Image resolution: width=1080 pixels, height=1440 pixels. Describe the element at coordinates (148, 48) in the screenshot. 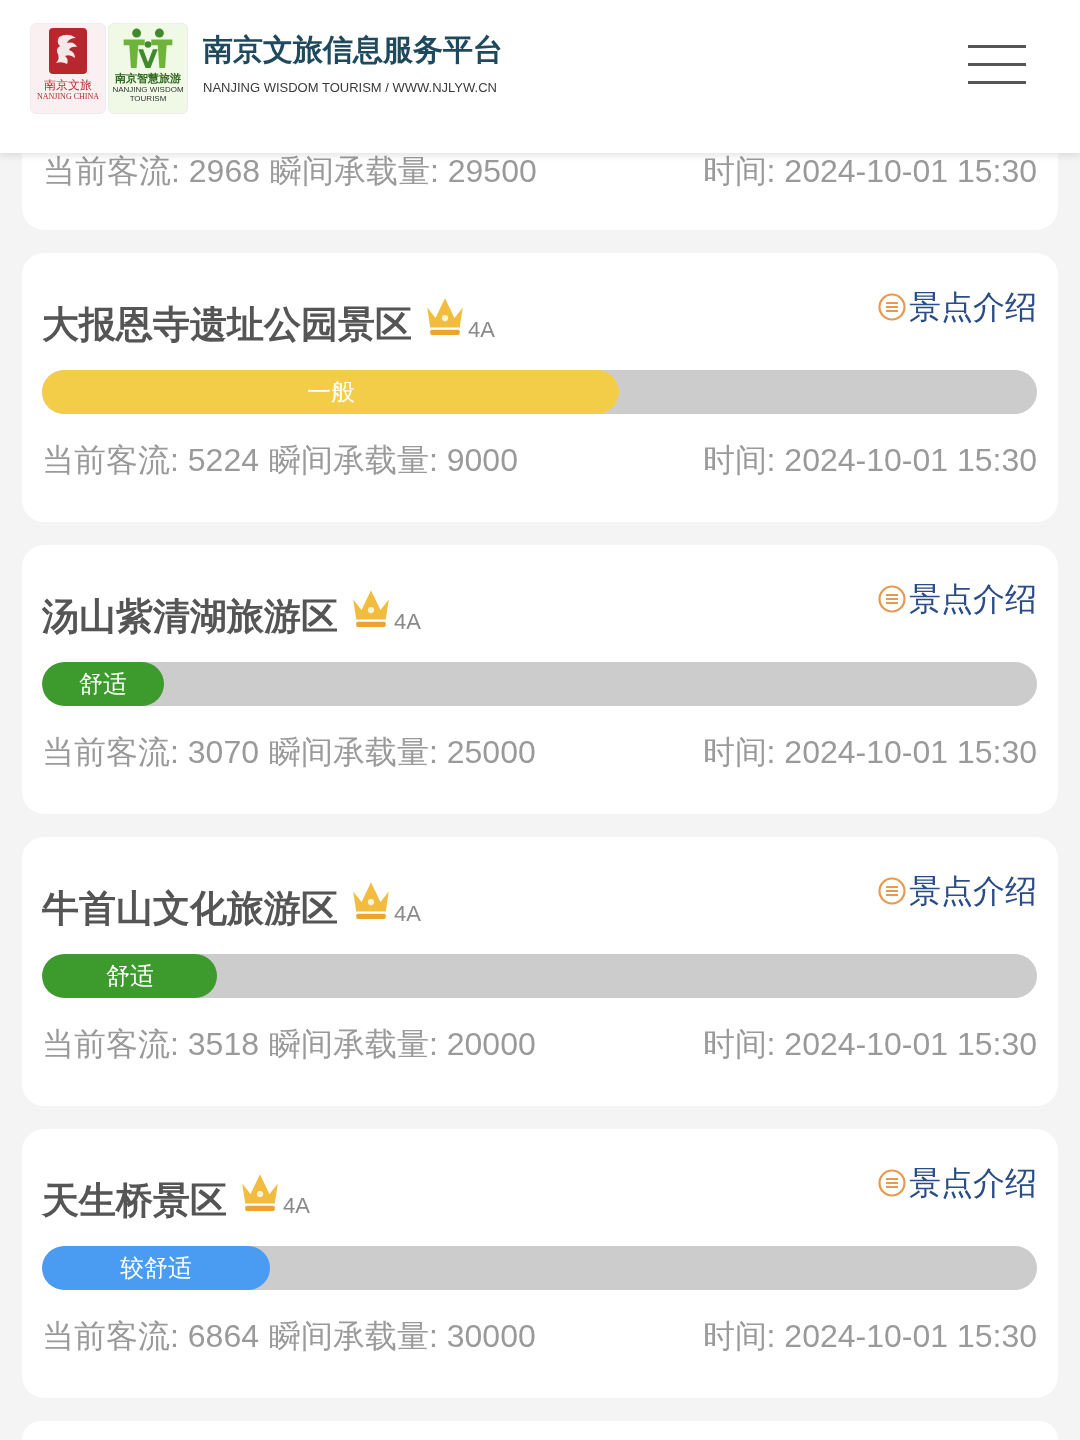

I see `people-icon` at that location.